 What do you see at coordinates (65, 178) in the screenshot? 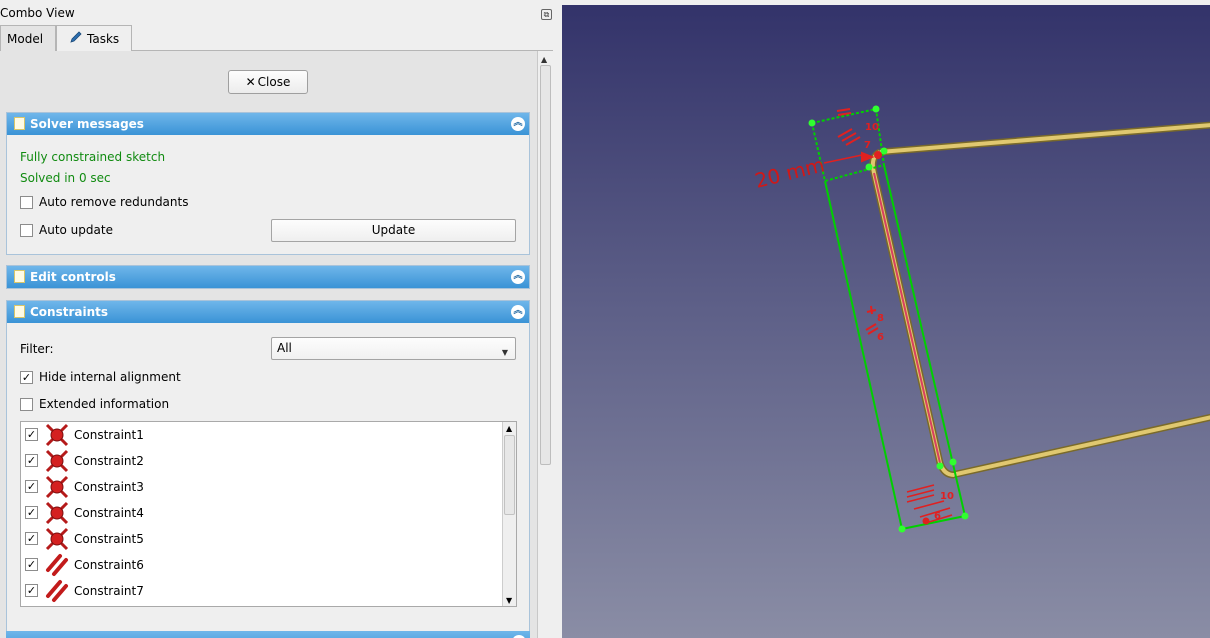
I see `solver-time: Solved in 0 sec` at bounding box center [65, 178].